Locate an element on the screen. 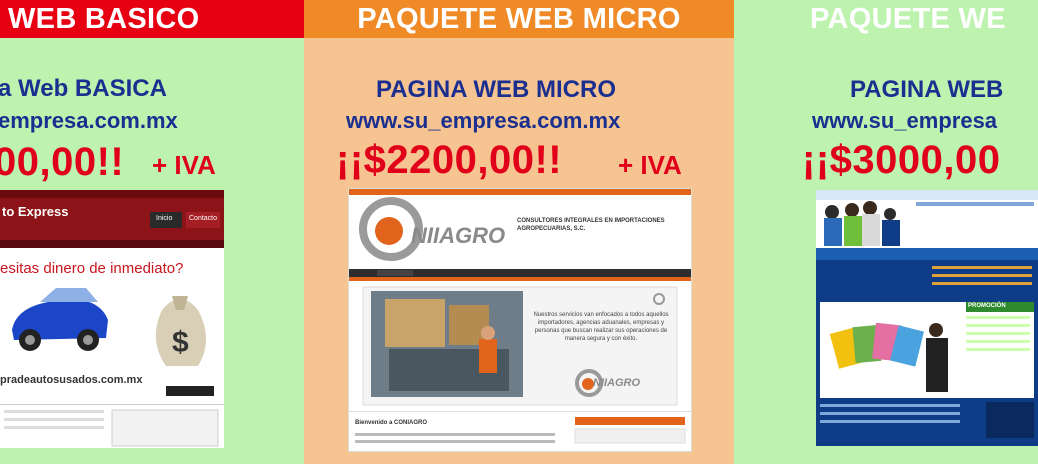 Image resolution: width=1038 pixels, height=464 pixels. site-welcome: Bienvenido a CONIAGRO is located at coordinates (391, 423).